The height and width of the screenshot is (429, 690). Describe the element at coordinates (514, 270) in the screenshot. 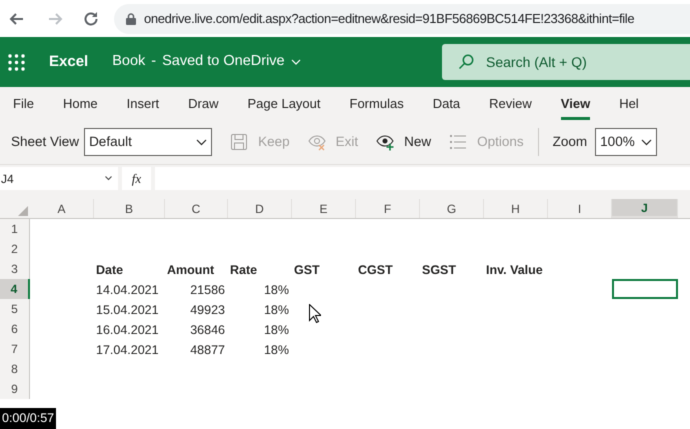

I see `cell-text: Inv. Value` at that location.